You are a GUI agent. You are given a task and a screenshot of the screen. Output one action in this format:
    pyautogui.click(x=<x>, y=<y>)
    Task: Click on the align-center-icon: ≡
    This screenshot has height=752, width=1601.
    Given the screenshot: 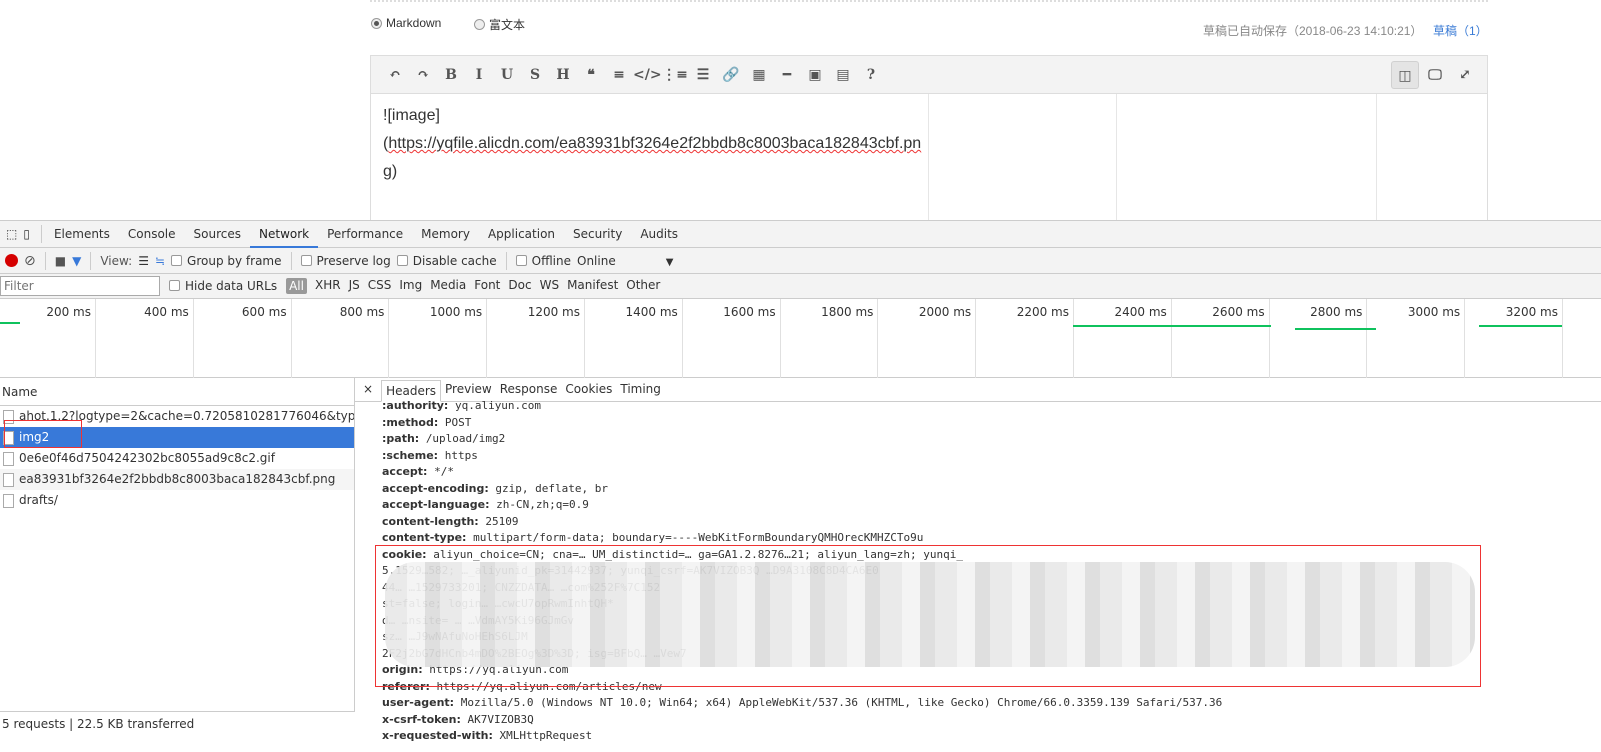 What is the action you would take?
    pyautogui.click(x=619, y=75)
    